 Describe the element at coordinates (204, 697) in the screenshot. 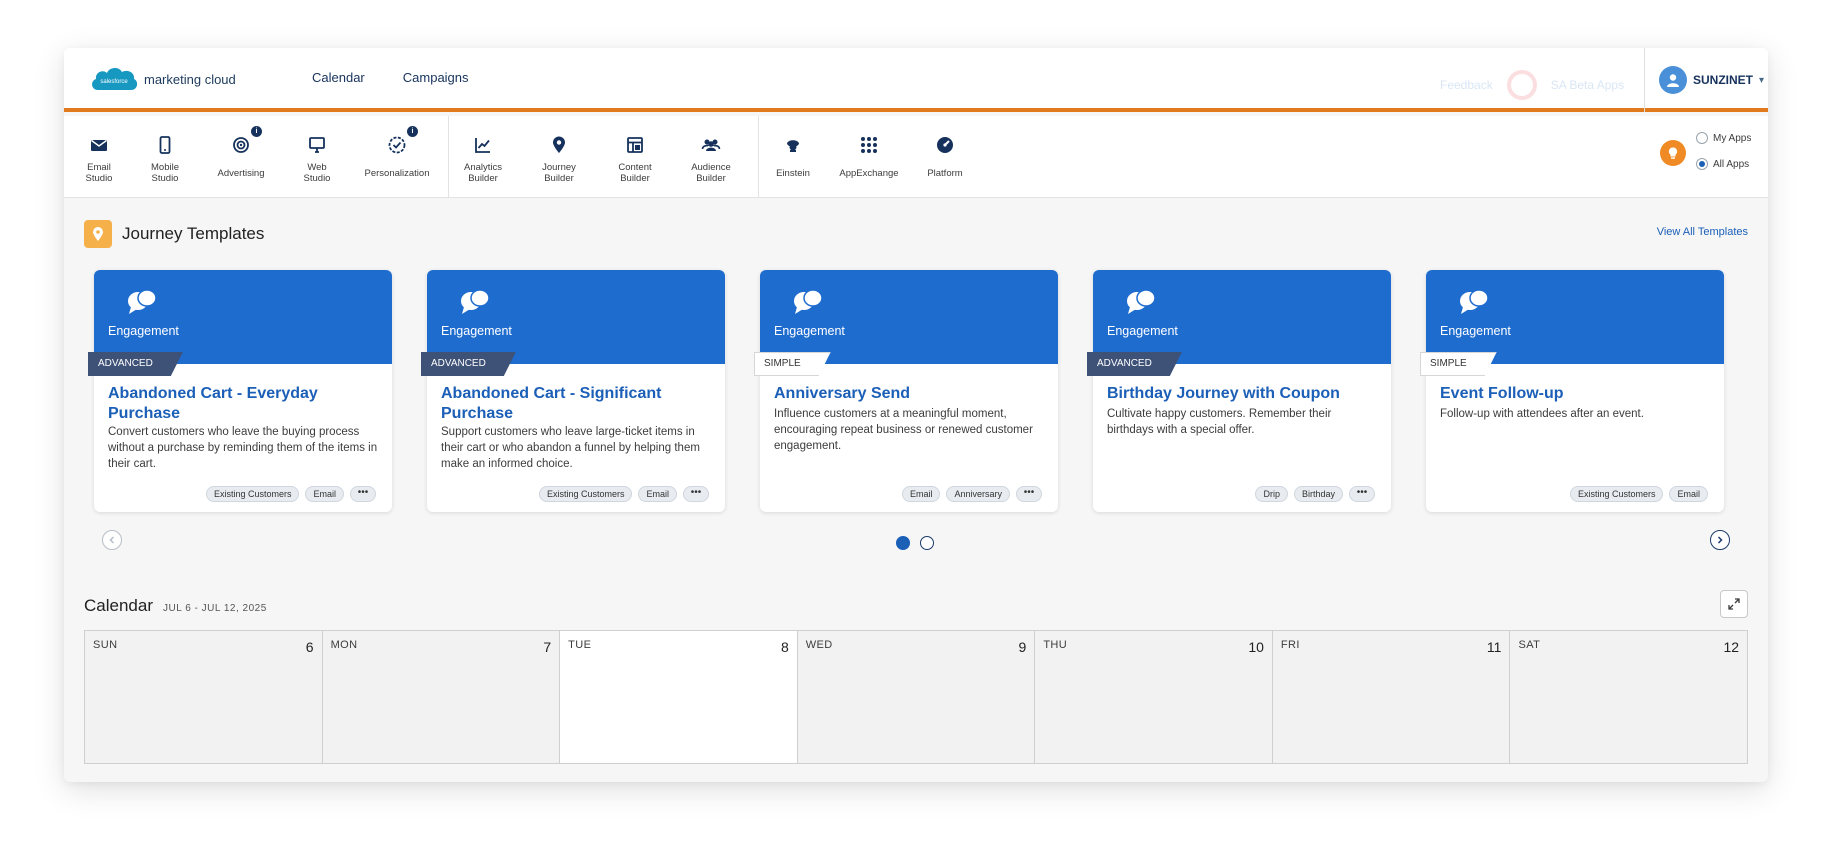

I see `calendar-day-sun: SUN 6` at that location.